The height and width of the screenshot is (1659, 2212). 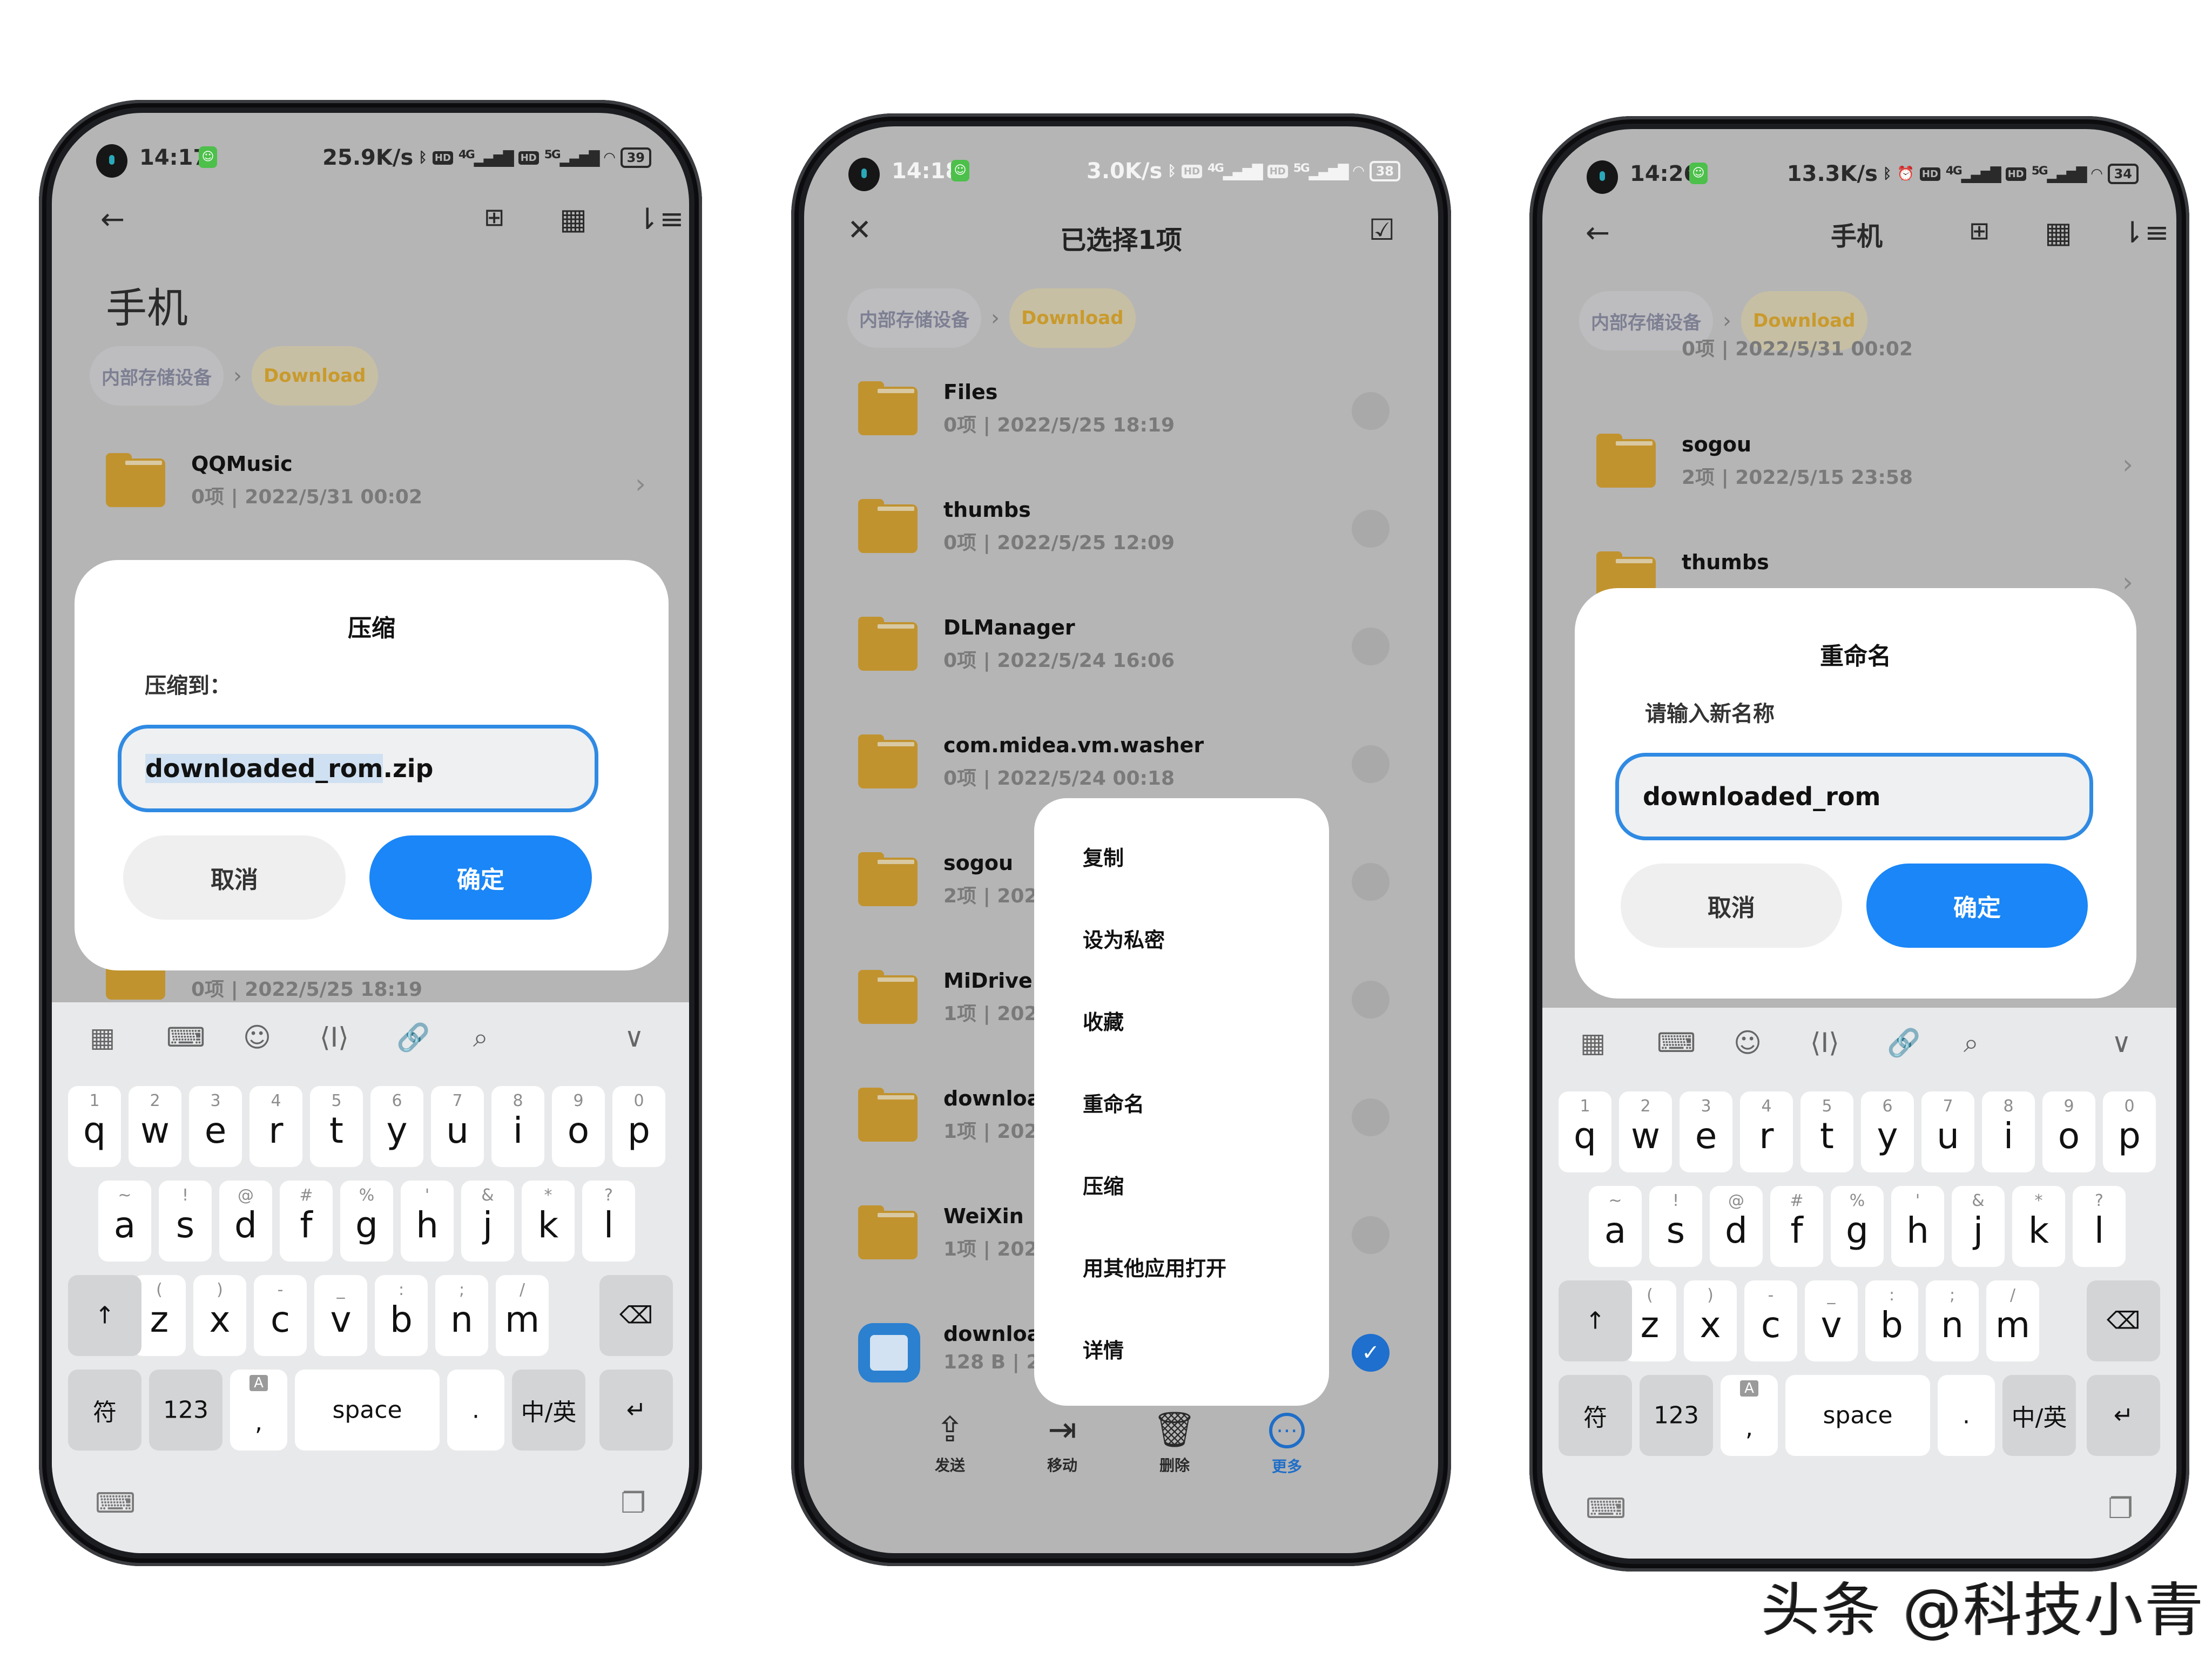 What do you see at coordinates (94, 1126) in the screenshot?
I see `key-q: 1q` at bounding box center [94, 1126].